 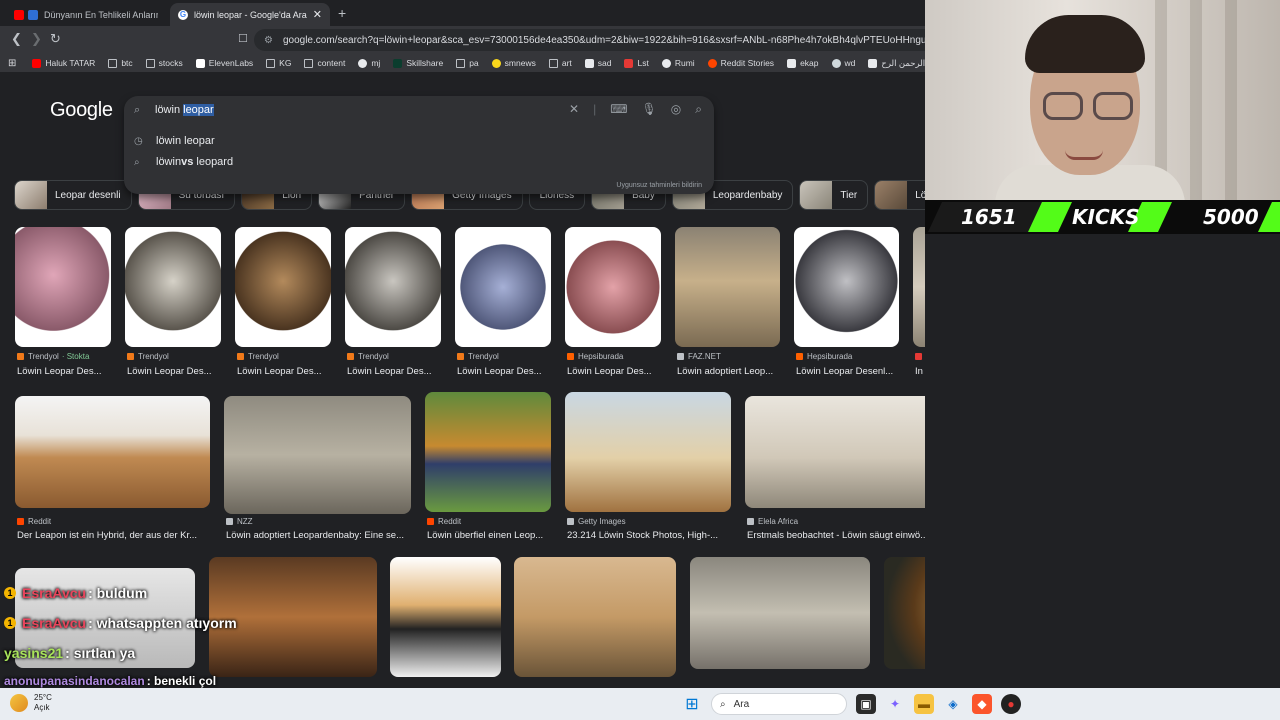 What do you see at coordinates (33, 14) in the screenshot?
I see `site-icon` at bounding box center [33, 14].